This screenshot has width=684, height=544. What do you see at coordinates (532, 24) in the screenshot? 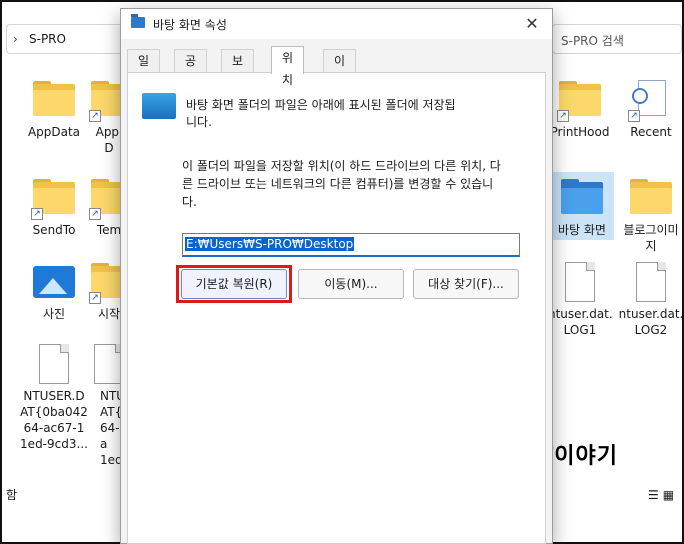
I see `close-button: ✕` at bounding box center [532, 24].